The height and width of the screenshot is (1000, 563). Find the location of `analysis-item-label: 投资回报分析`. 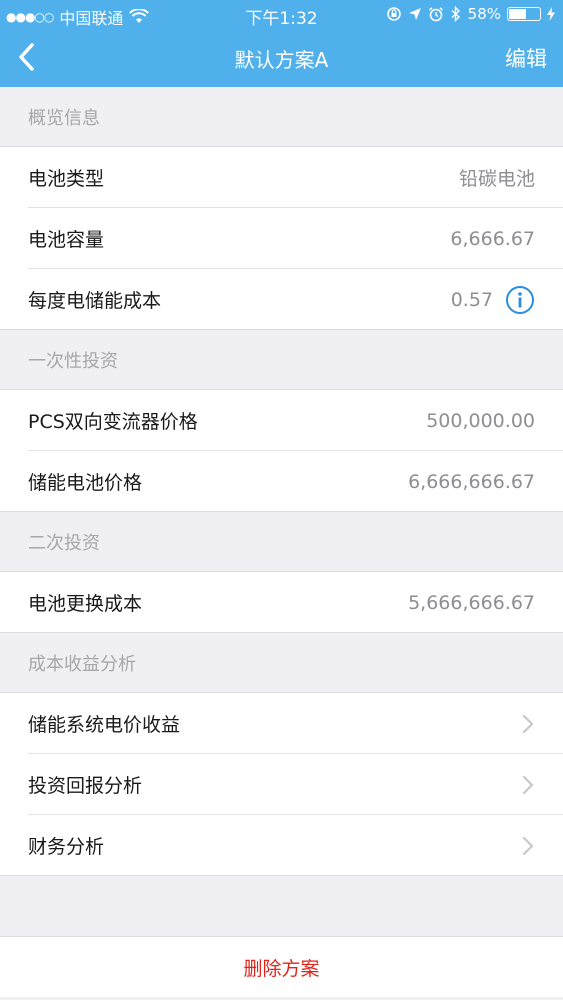

analysis-item-label: 投资回报分析 is located at coordinates (85, 786).